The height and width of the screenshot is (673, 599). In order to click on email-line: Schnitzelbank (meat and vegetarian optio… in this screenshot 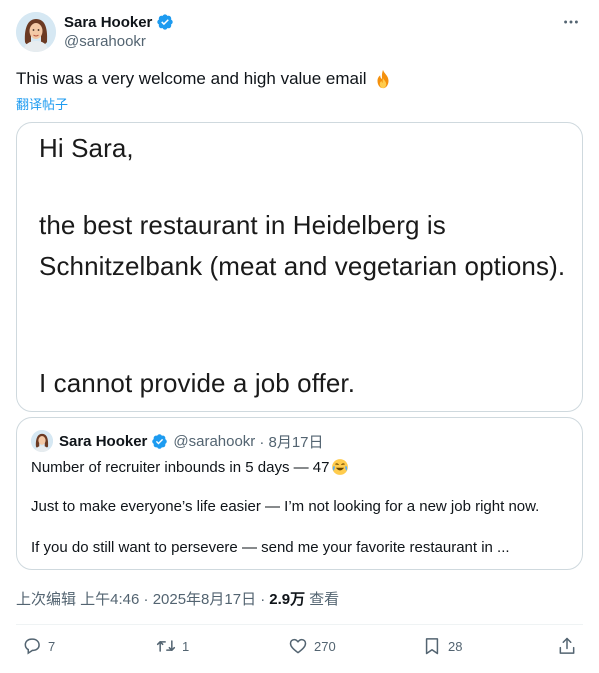, I will do `click(302, 266)`.